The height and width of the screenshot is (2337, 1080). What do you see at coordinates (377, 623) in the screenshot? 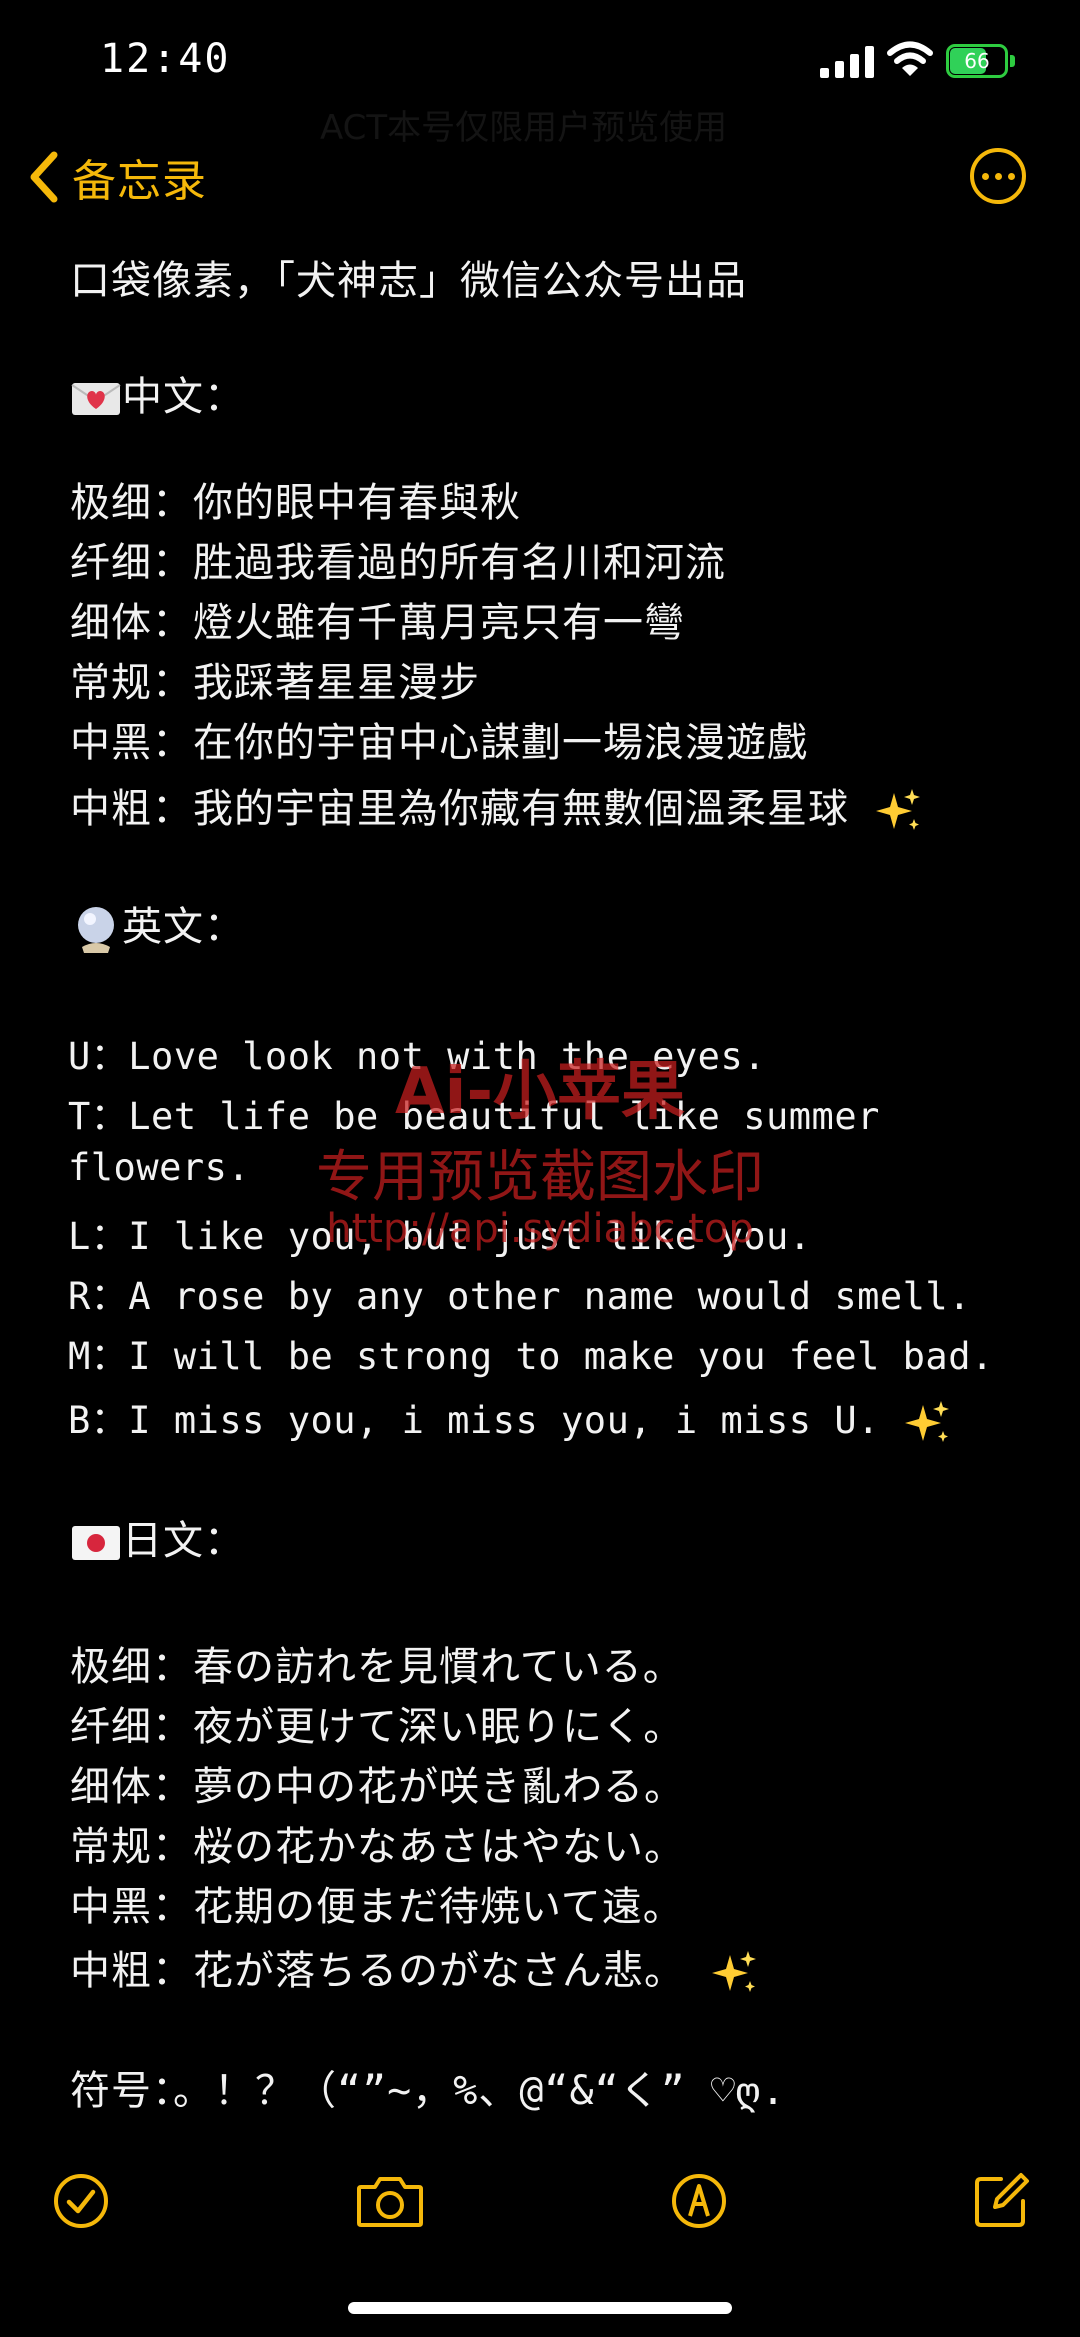
I see `chinese-line: 细体：燈火雖有千萬月亮只有一彎` at bounding box center [377, 623].